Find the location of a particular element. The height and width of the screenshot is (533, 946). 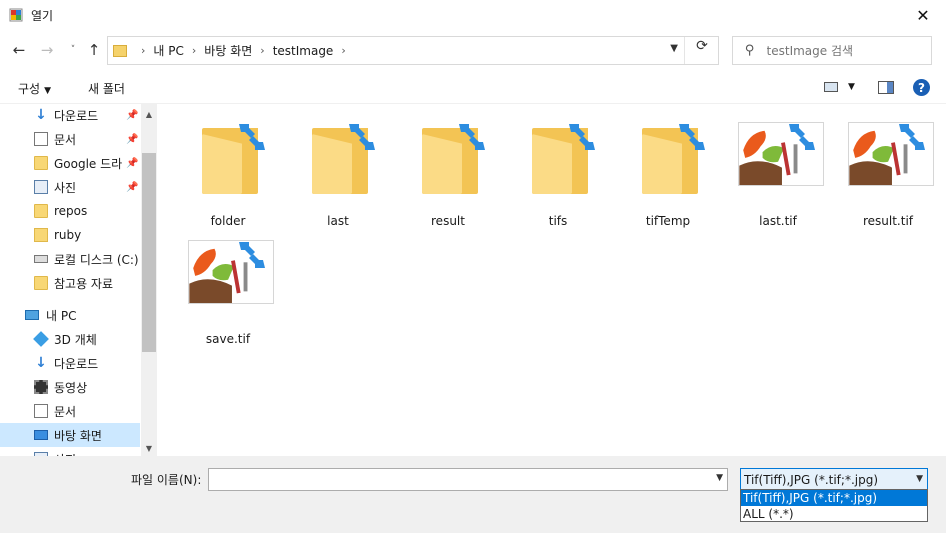

refresh-button: ⟳ is located at coordinates (702, 46).